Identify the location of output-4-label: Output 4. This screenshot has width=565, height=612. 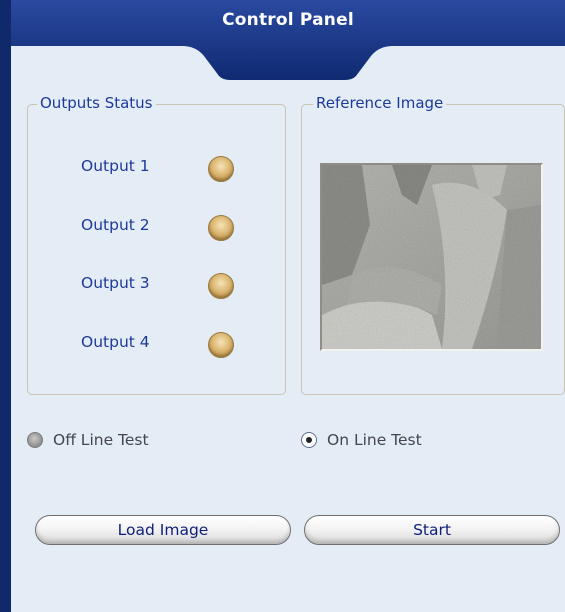
(115, 342).